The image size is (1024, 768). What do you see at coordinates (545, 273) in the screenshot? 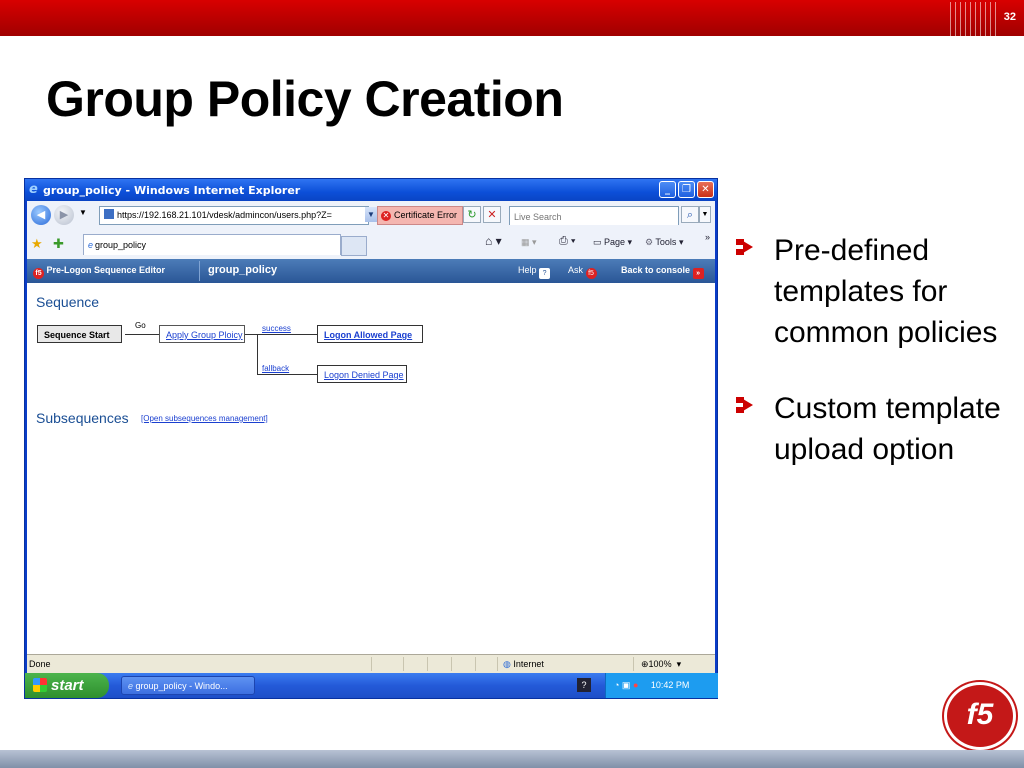
I see `help-icon: ?` at bounding box center [545, 273].